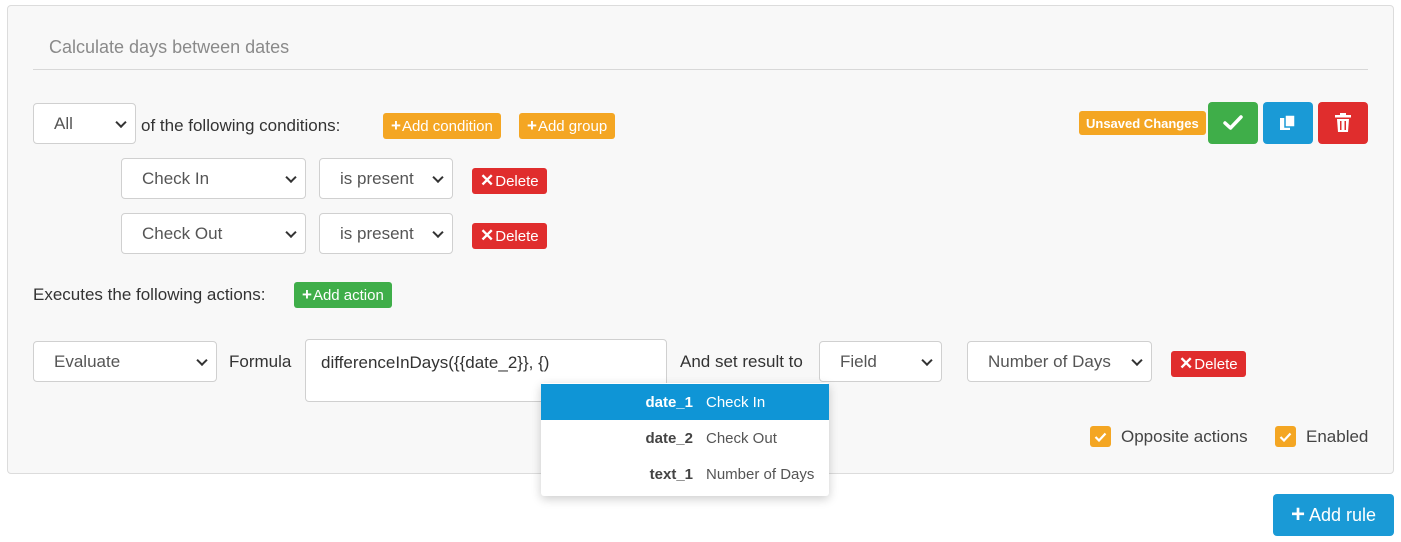 Image resolution: width=1401 pixels, height=542 pixels. What do you see at coordinates (741, 361) in the screenshot?
I see `set-result-label: And set result to` at bounding box center [741, 361].